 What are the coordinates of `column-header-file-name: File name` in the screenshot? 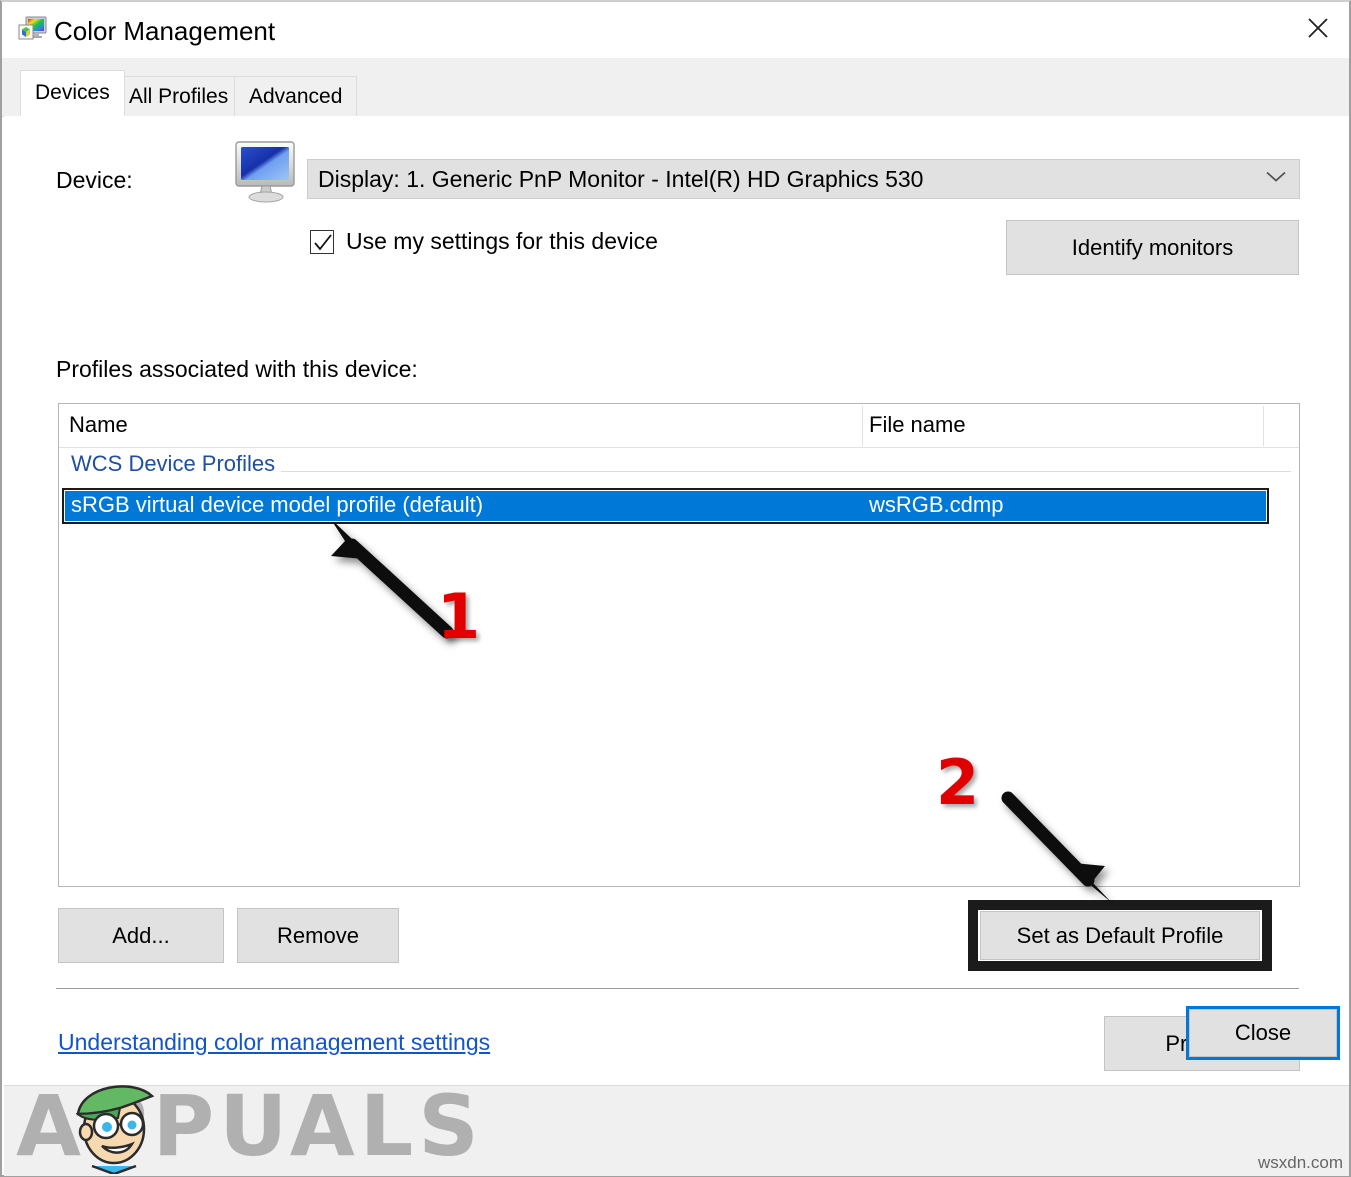 It's located at (917, 425).